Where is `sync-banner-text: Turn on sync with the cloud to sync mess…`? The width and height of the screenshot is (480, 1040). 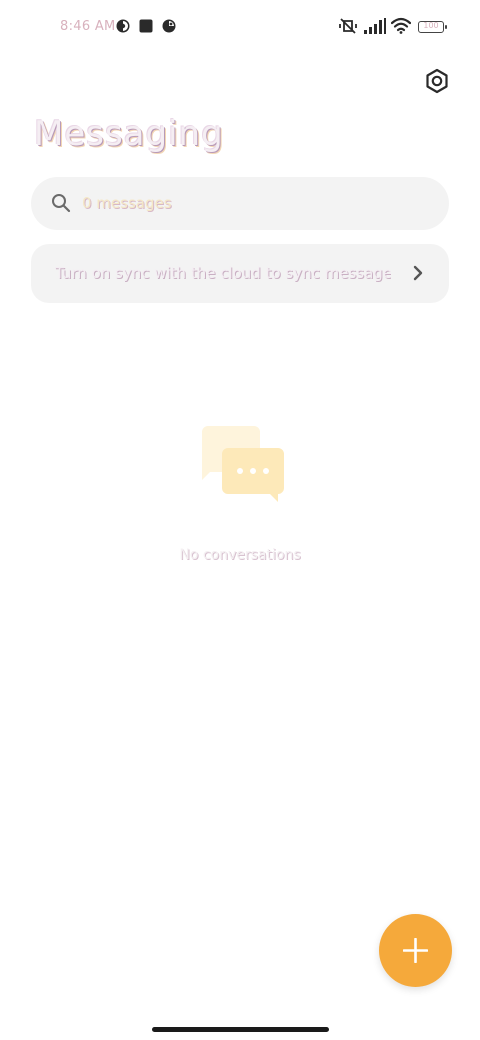 sync-banner-text: Turn on sync with the cloud to sync mess… is located at coordinates (223, 273).